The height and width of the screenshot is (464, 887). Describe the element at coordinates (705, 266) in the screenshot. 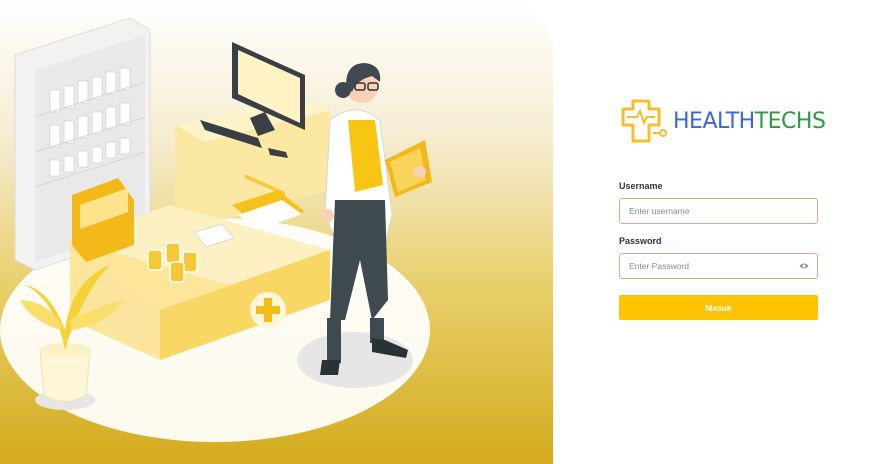

I see `password-input` at that location.